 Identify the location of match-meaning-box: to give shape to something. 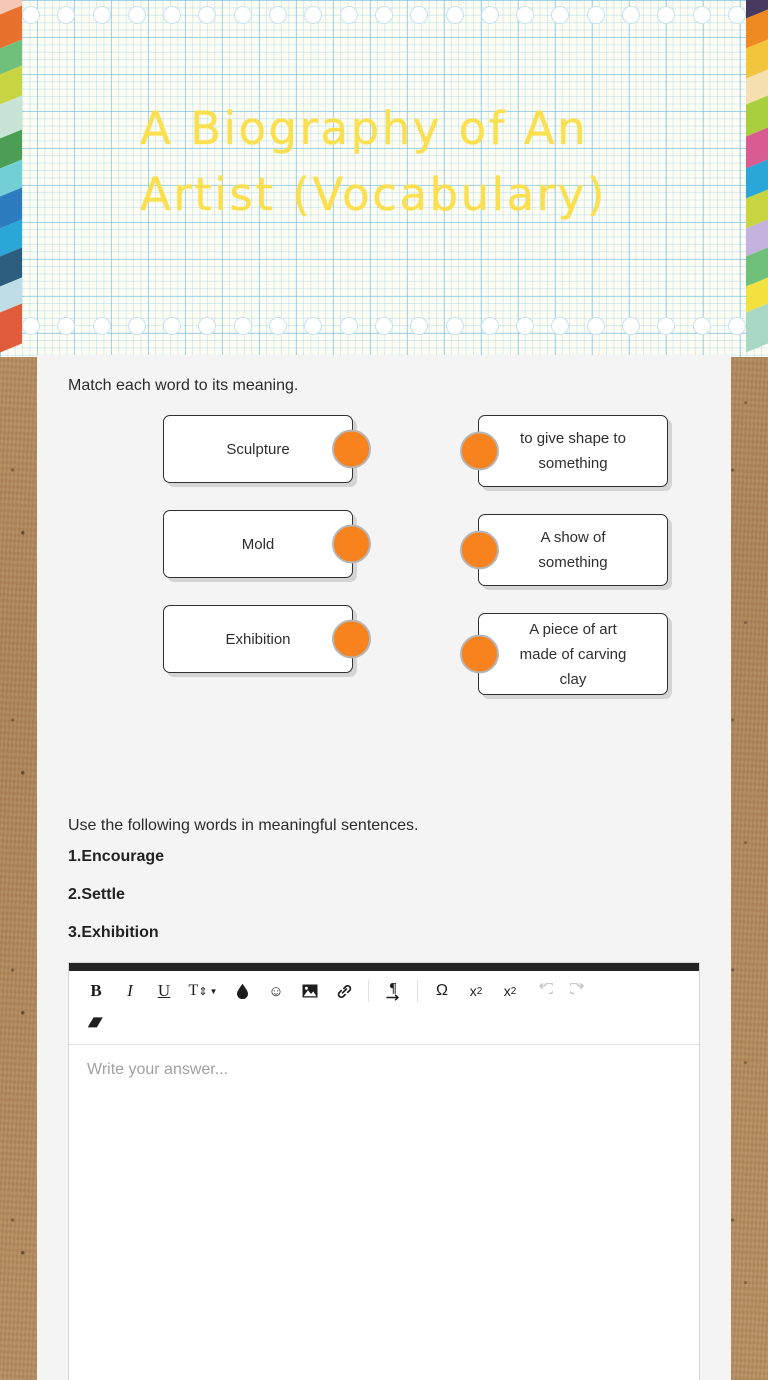
(564, 451).